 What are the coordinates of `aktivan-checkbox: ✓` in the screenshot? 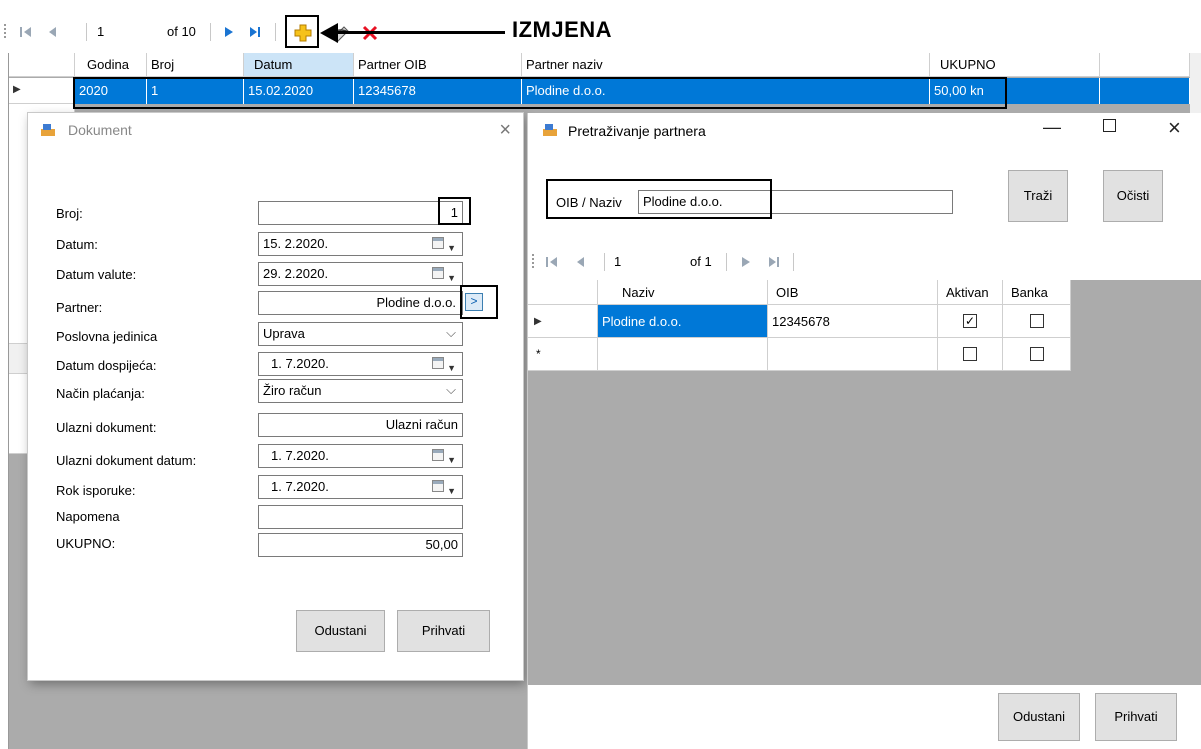 It's located at (970, 321).